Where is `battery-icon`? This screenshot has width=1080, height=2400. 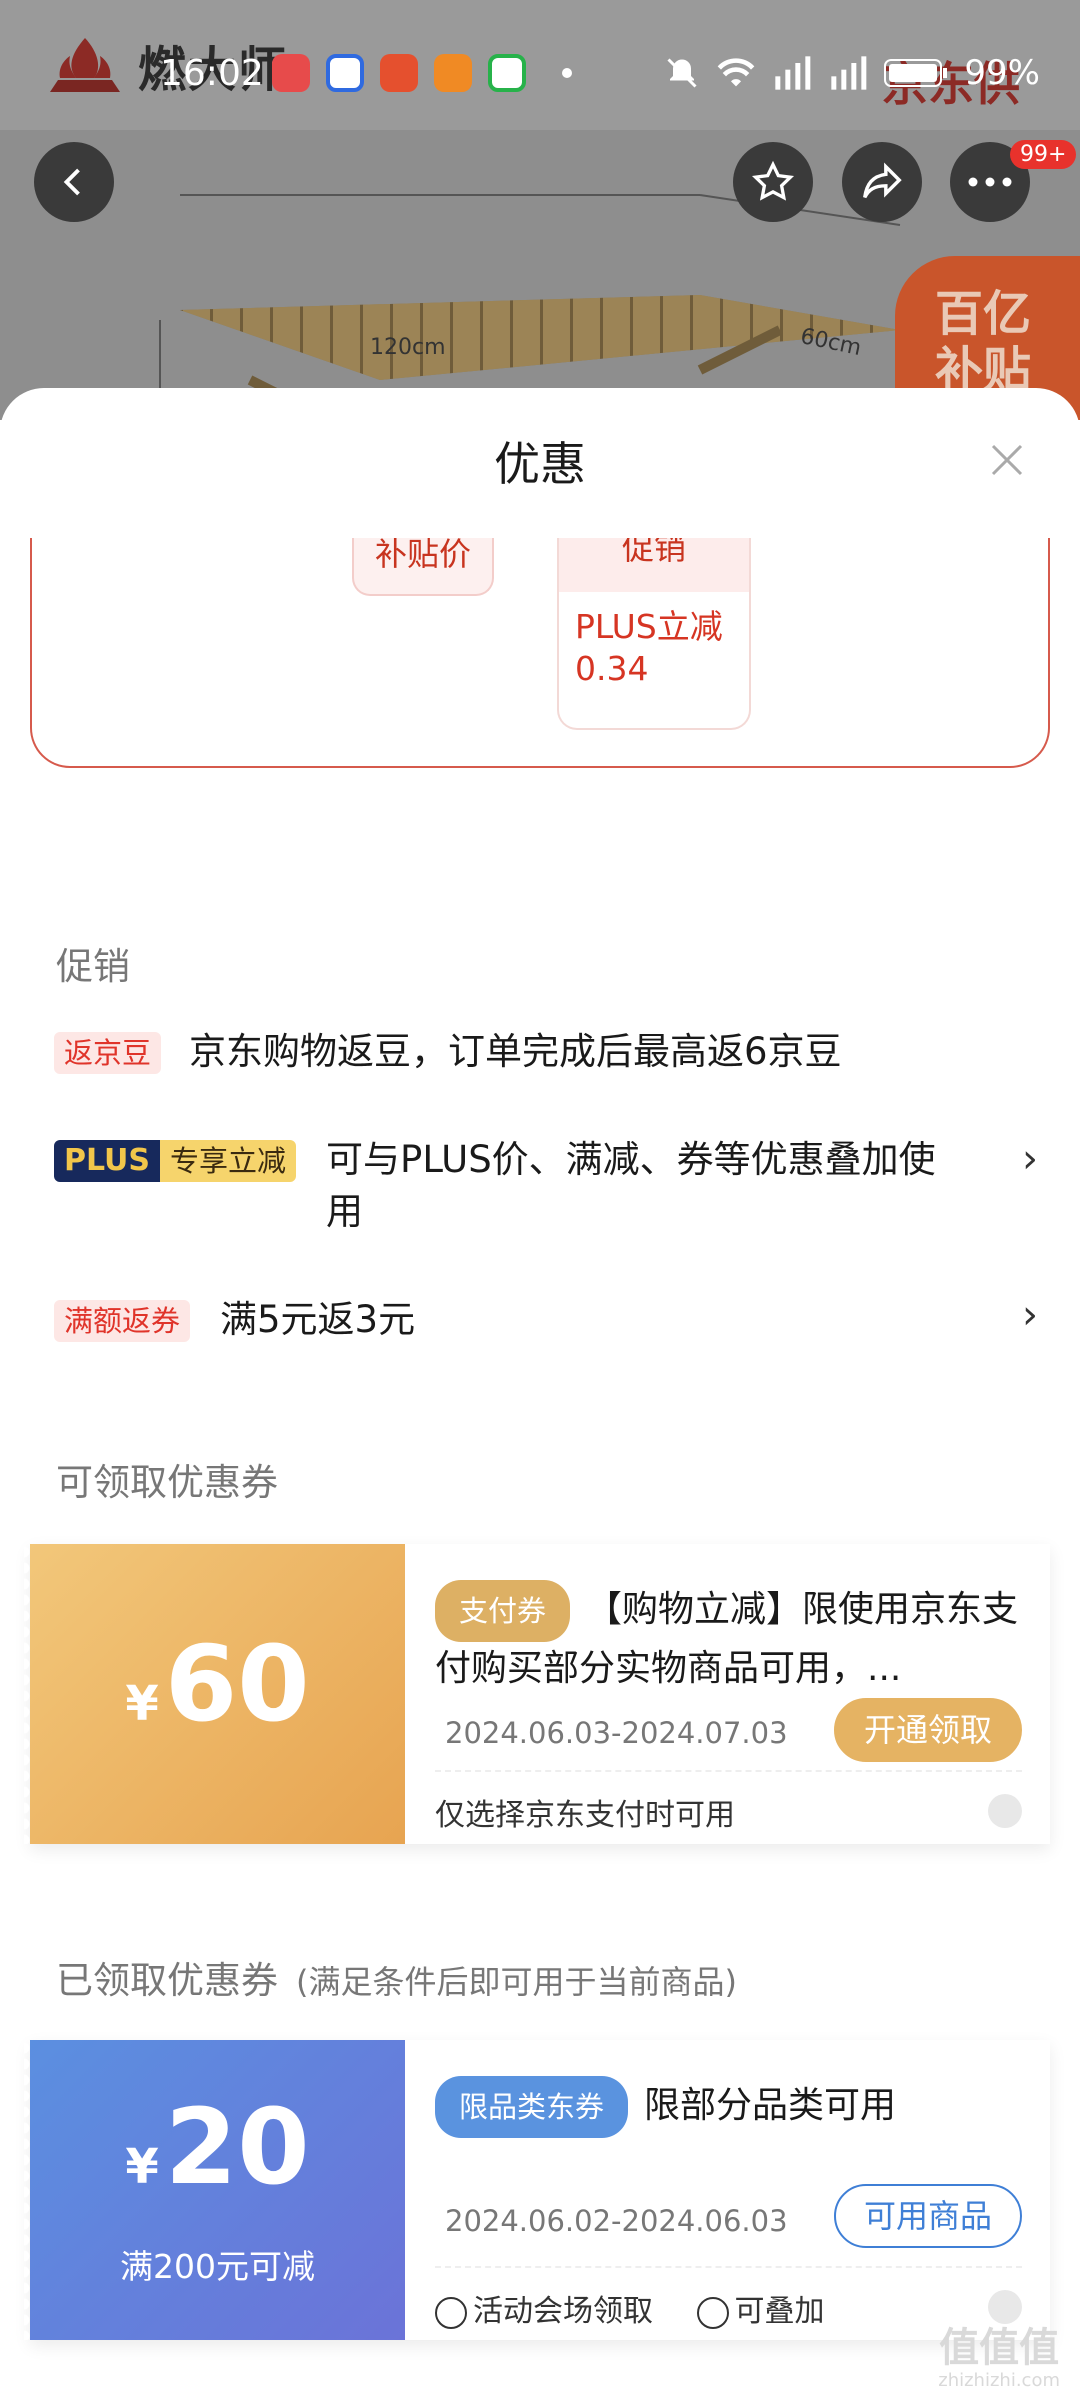 battery-icon is located at coordinates (916, 73).